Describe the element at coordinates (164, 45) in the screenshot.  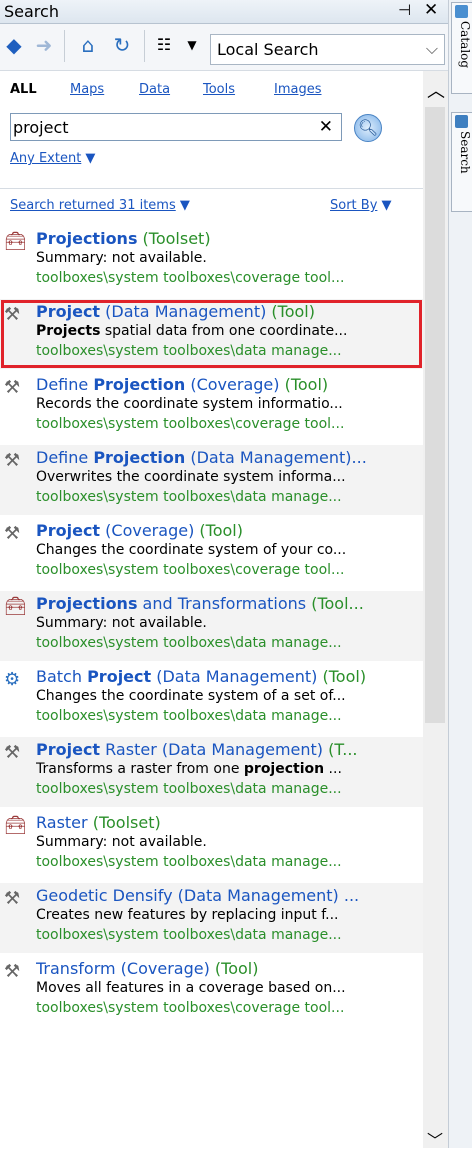
I see `view-list-icon: ☷` at that location.